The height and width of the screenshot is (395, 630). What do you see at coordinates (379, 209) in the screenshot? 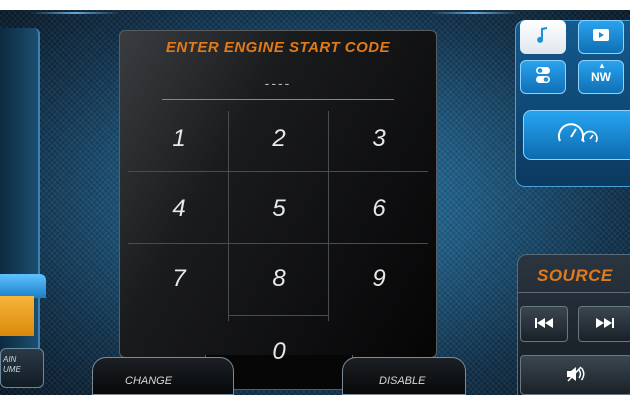
I see `key-6: 6` at bounding box center [379, 209].